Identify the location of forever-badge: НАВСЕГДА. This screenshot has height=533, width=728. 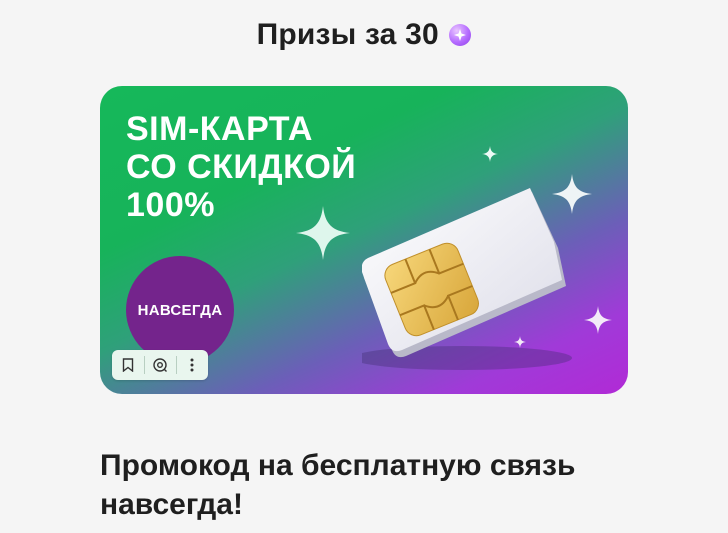
(180, 310).